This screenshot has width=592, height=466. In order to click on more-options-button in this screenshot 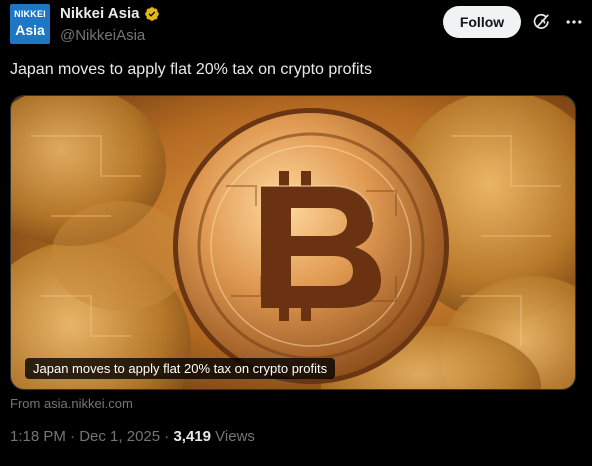, I will do `click(574, 22)`.